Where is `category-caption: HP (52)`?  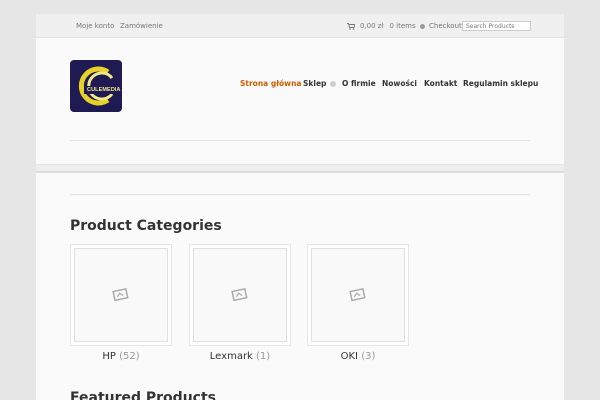
category-caption: HP (52) is located at coordinates (121, 356).